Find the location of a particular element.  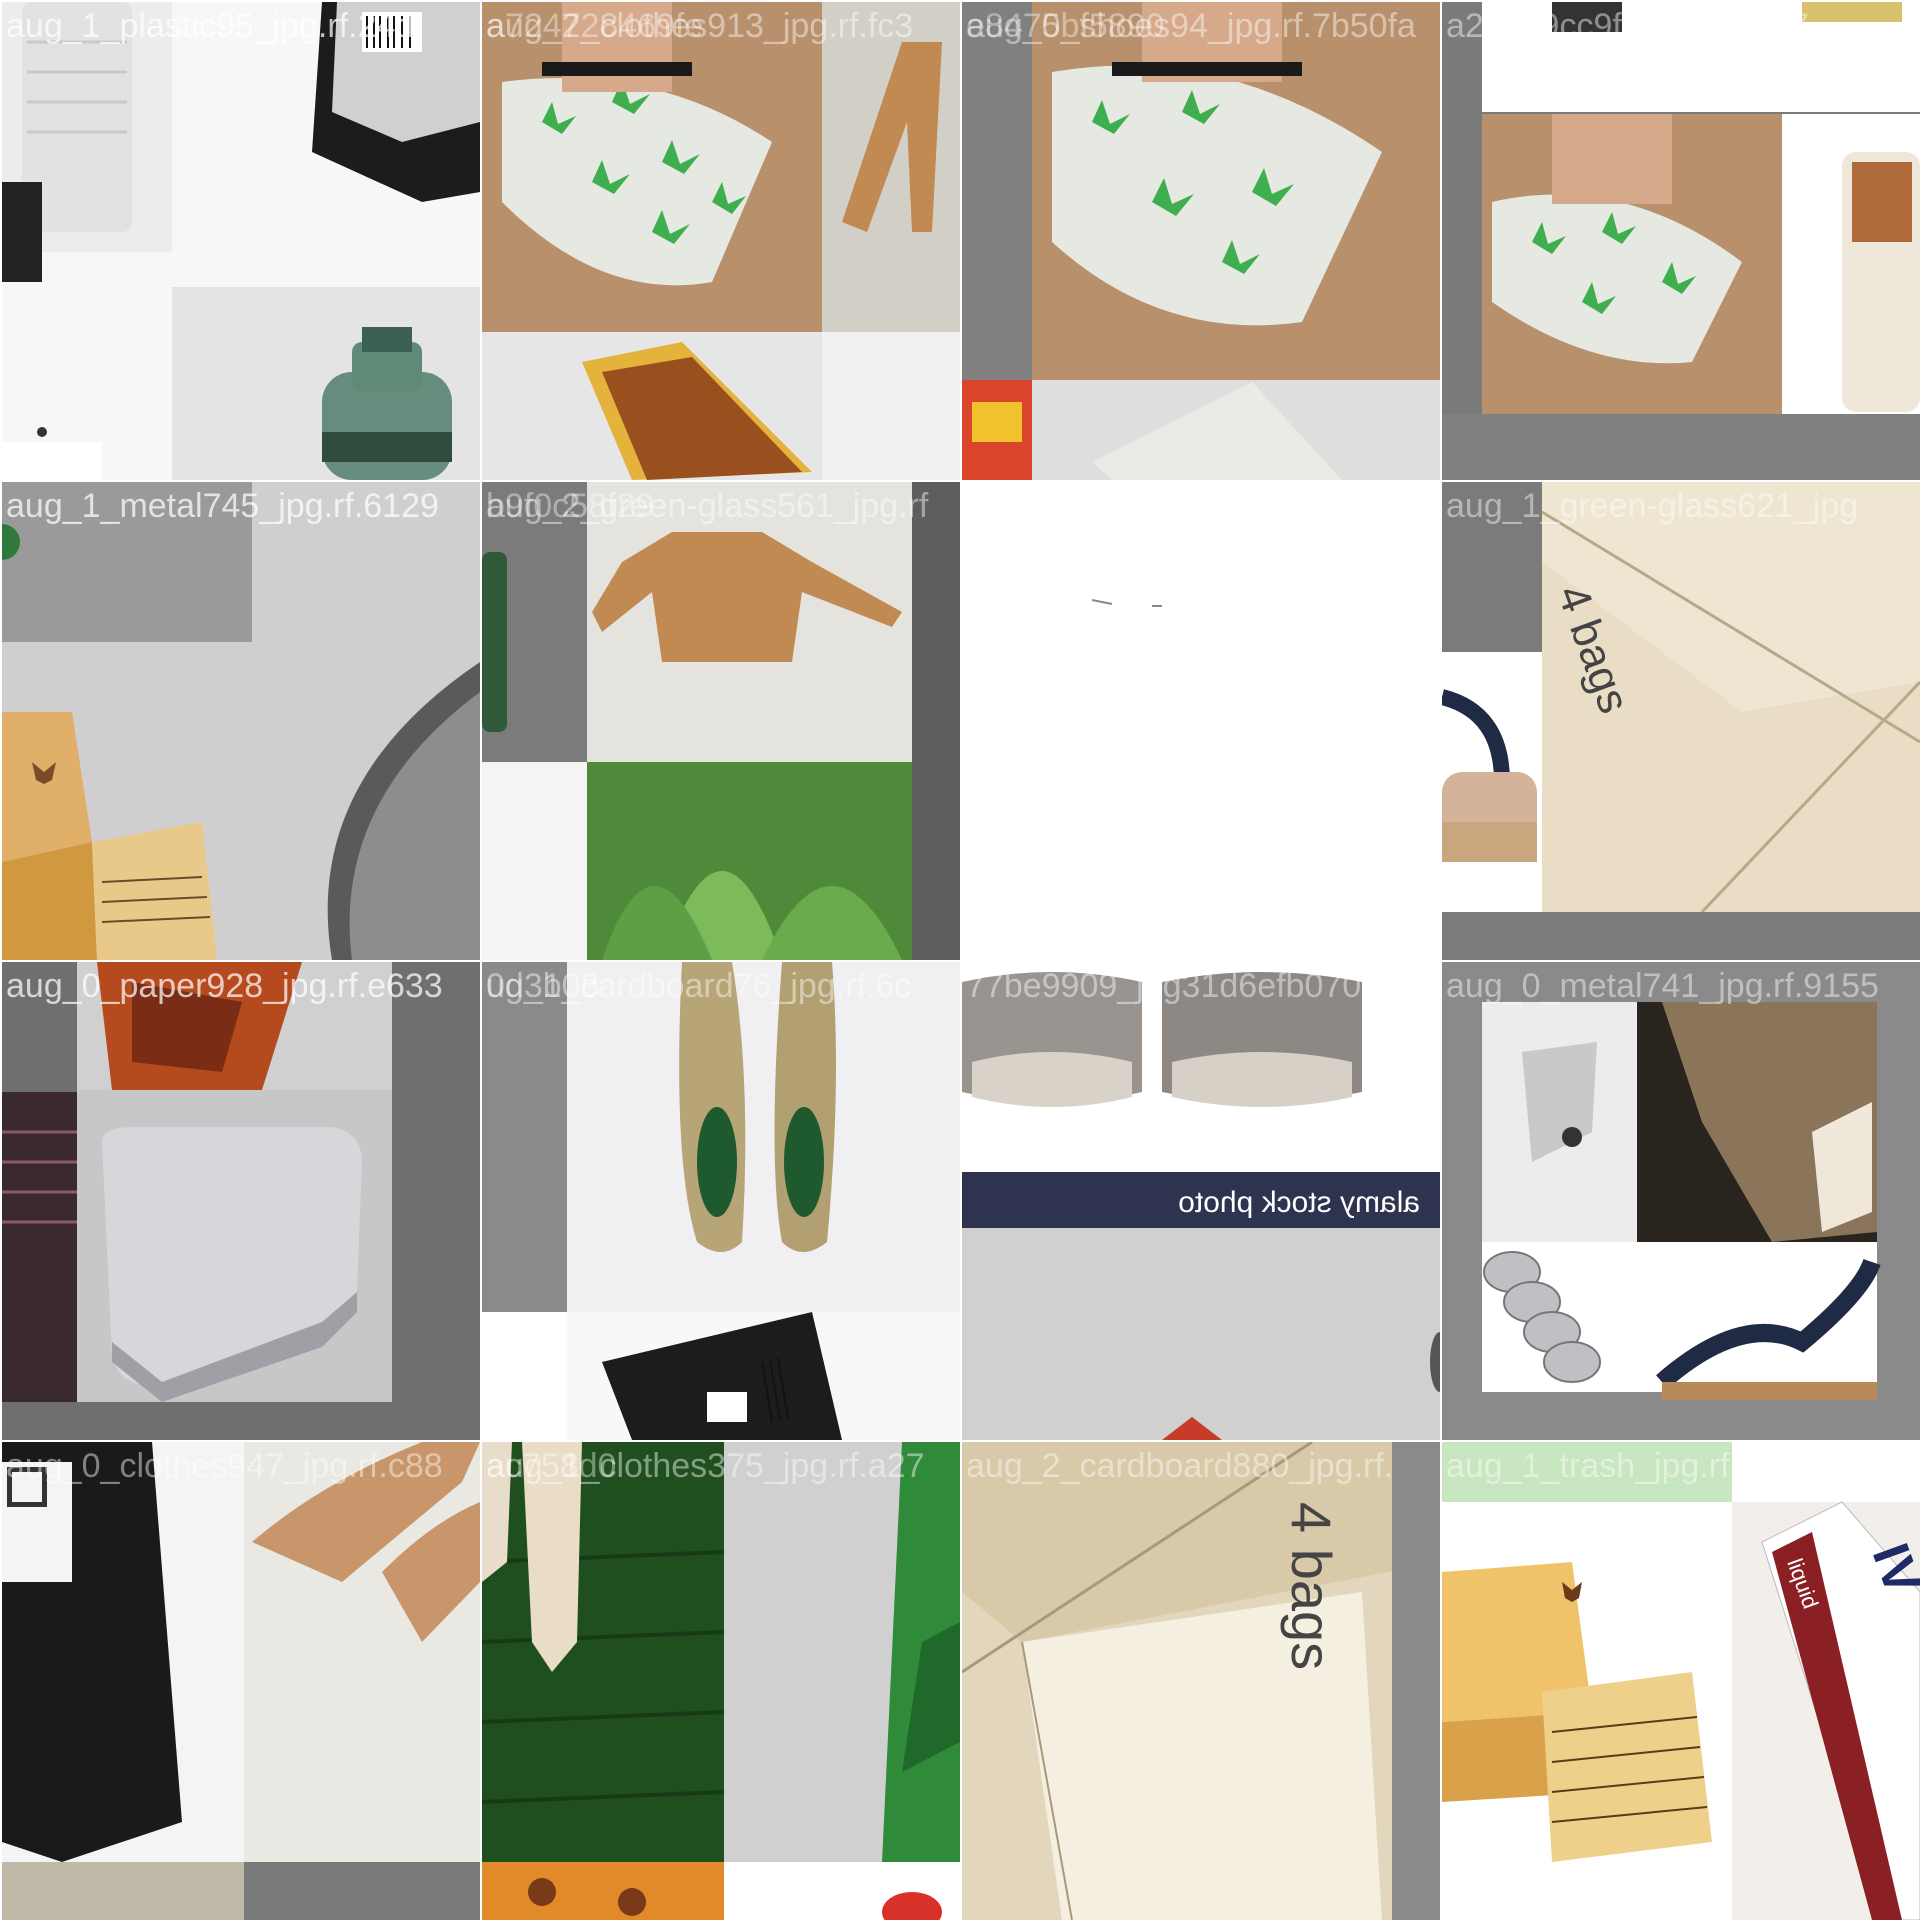

hat-and-sweater-photo is located at coordinates (721, 241).